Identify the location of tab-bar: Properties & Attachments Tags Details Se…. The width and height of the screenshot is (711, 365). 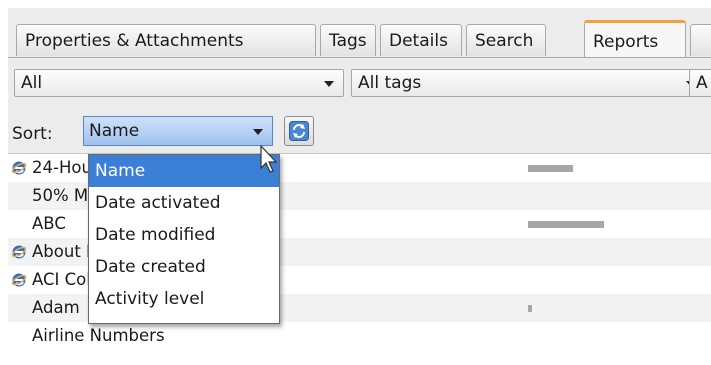
(359, 39).